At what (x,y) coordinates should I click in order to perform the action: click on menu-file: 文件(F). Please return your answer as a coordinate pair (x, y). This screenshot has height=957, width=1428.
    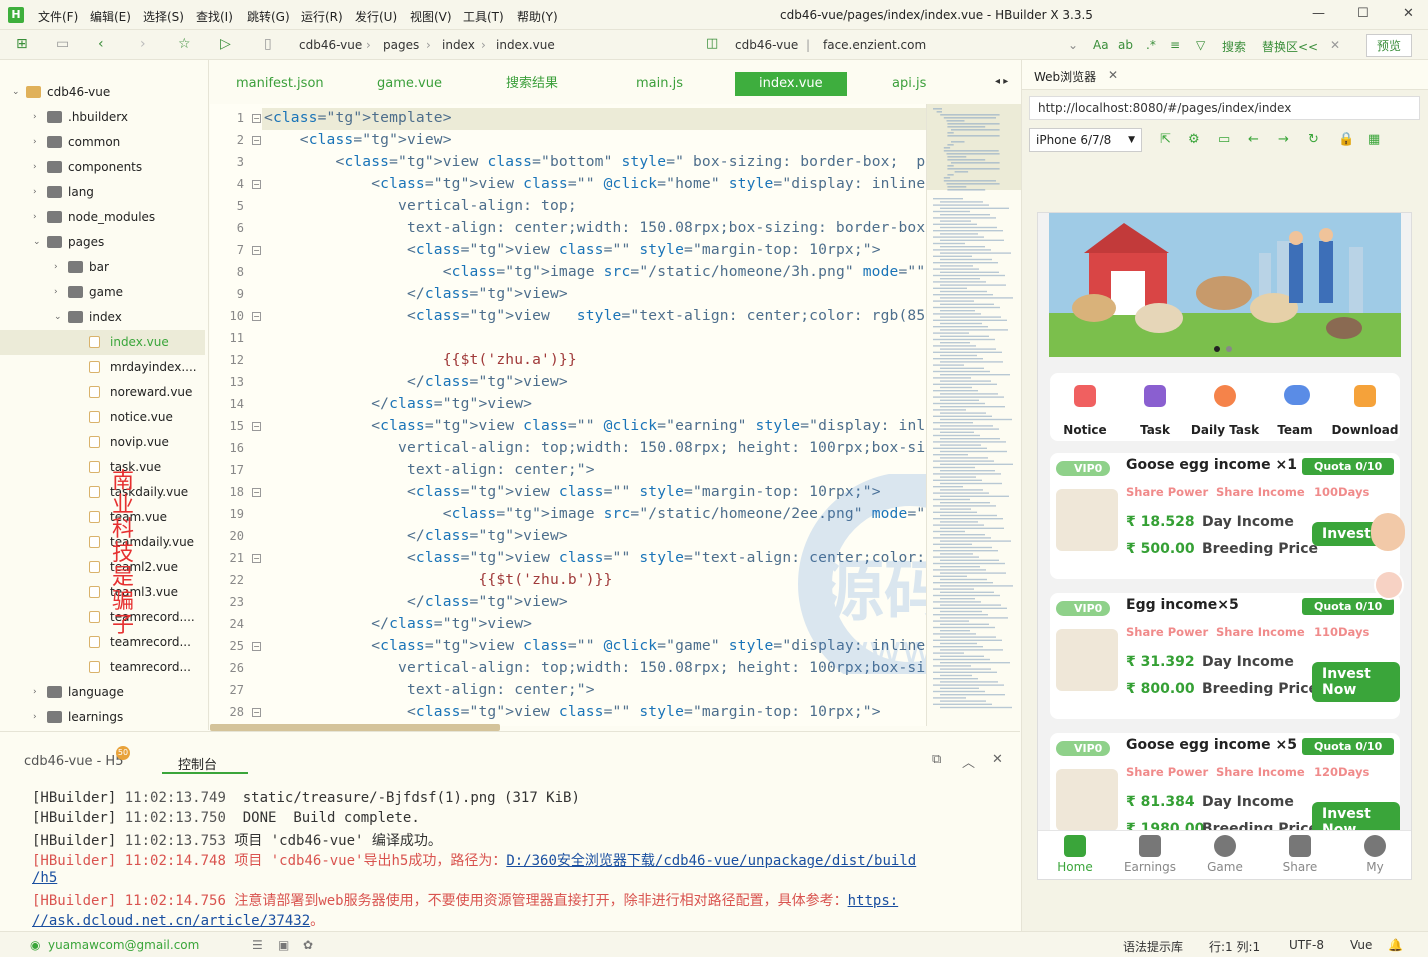
    Looking at the image, I should click on (58, 16).